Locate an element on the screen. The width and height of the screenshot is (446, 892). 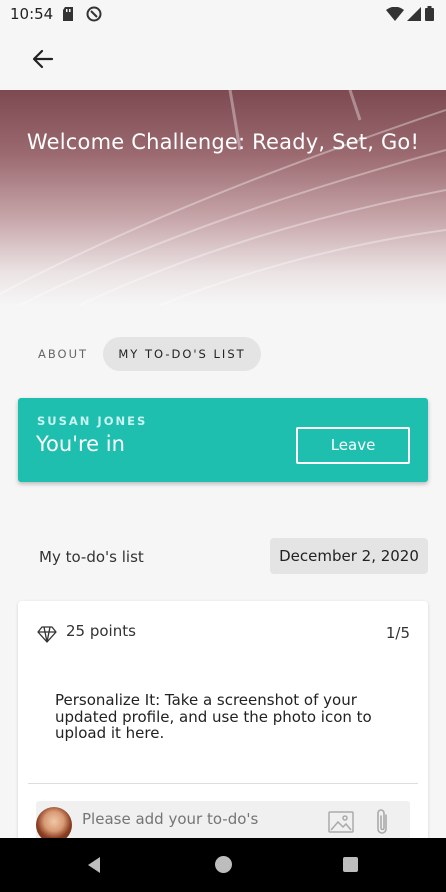
nav-back-icon is located at coordinates (95, 865).